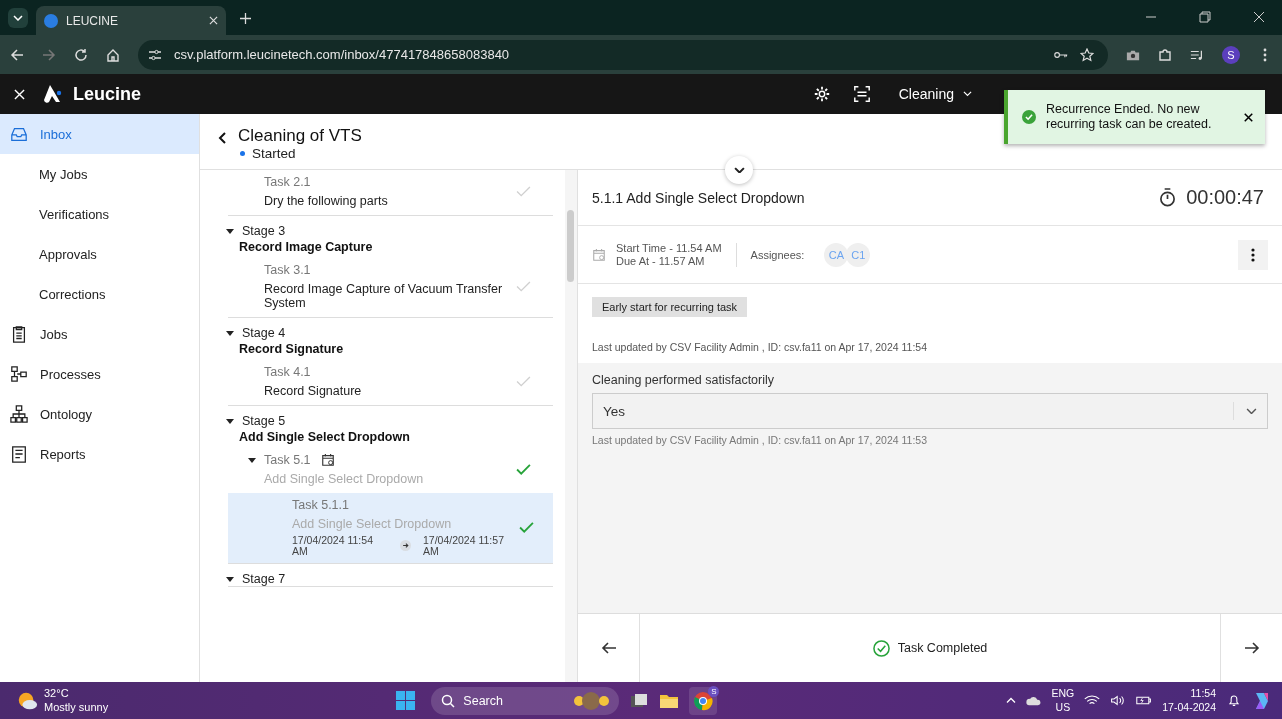 The width and height of the screenshot is (1282, 719). Describe the element at coordinates (81, 54) in the screenshot. I see `reload-icon` at that location.